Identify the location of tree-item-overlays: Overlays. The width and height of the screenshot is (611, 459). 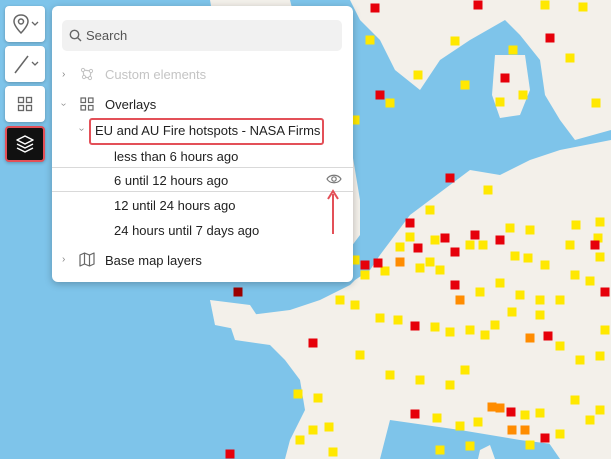
(130, 104).